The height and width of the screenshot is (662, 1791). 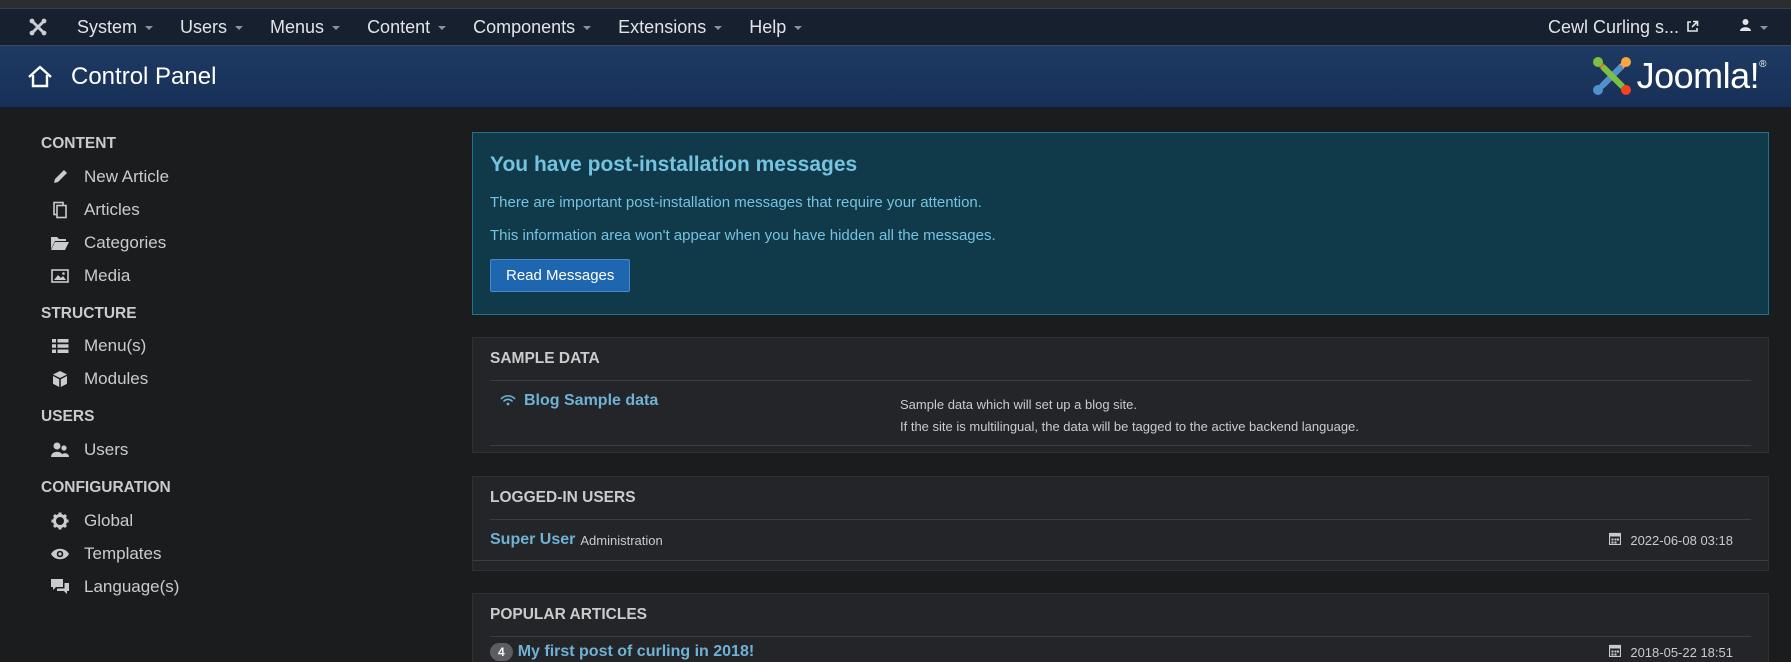 I want to click on sidebar-item-label: Templates, so click(x=123, y=553).